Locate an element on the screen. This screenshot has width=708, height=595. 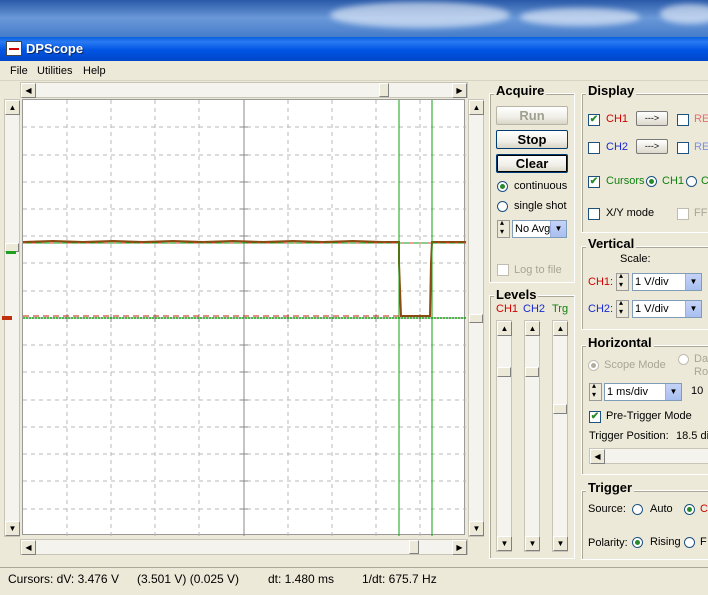
ref-a-label: RE is located at coordinates (701, 119).